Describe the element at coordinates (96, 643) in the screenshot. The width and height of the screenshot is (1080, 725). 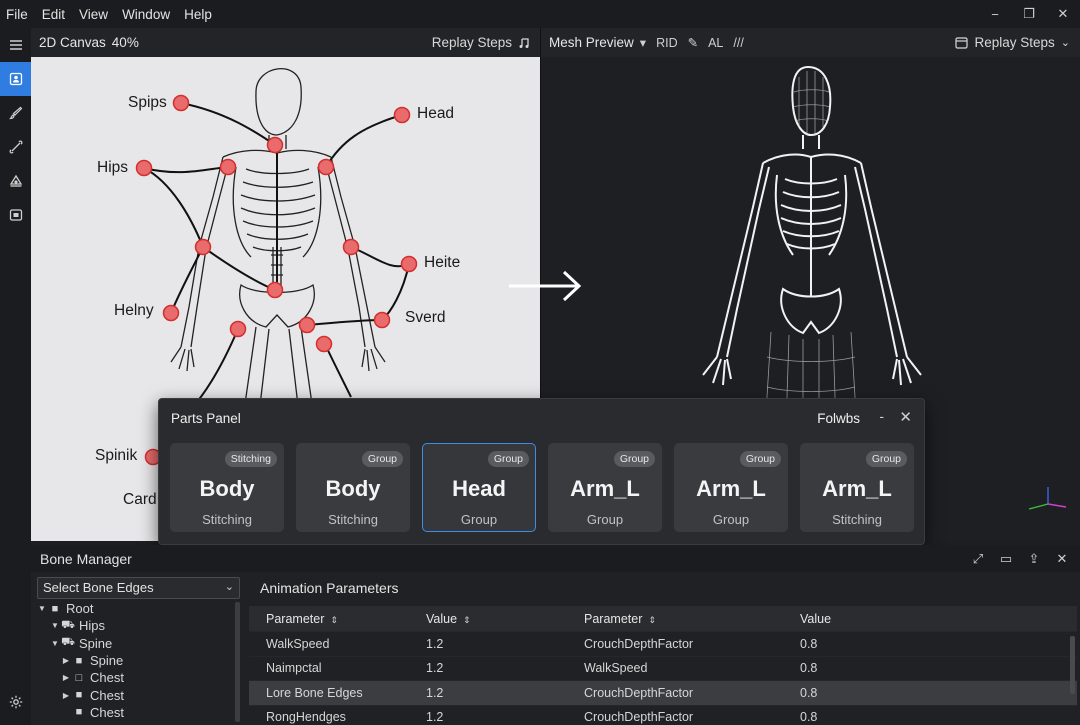
I see `tree-label: Spine` at that location.